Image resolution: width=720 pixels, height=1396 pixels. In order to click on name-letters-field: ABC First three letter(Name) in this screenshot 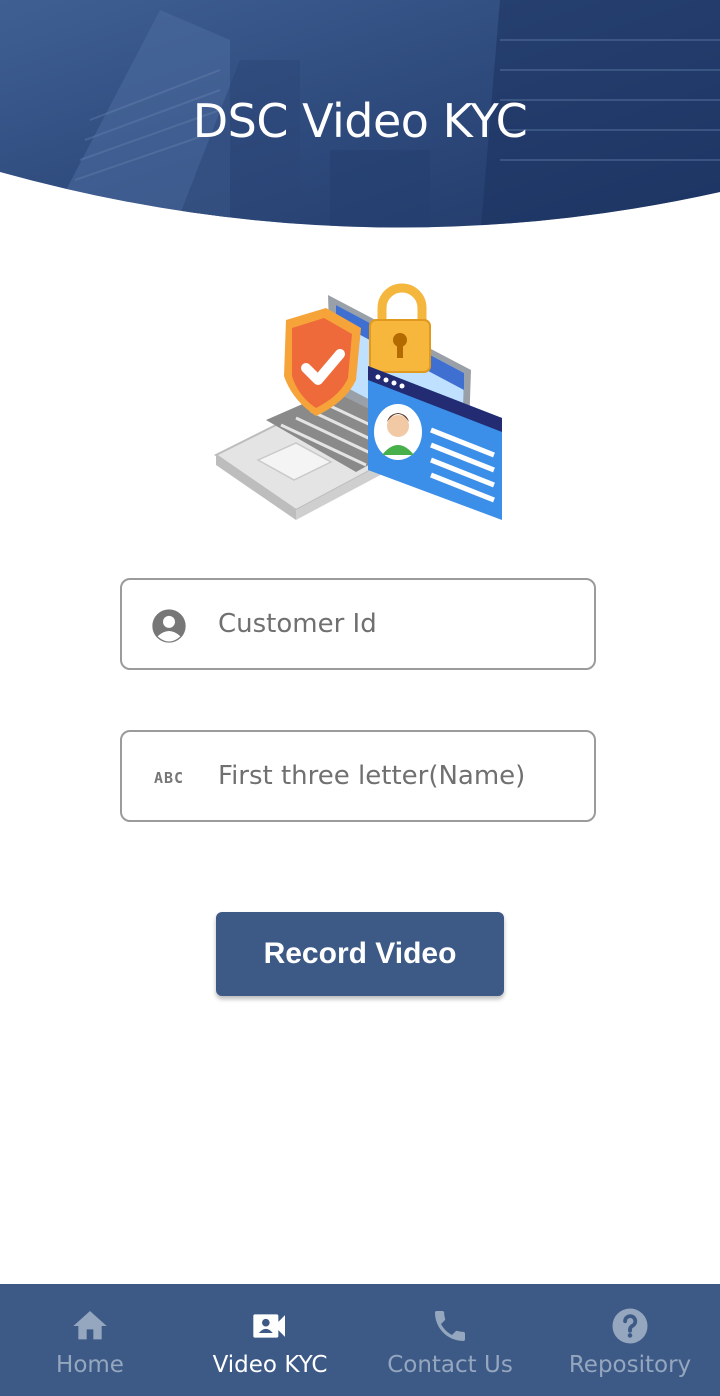, I will do `click(358, 776)`.